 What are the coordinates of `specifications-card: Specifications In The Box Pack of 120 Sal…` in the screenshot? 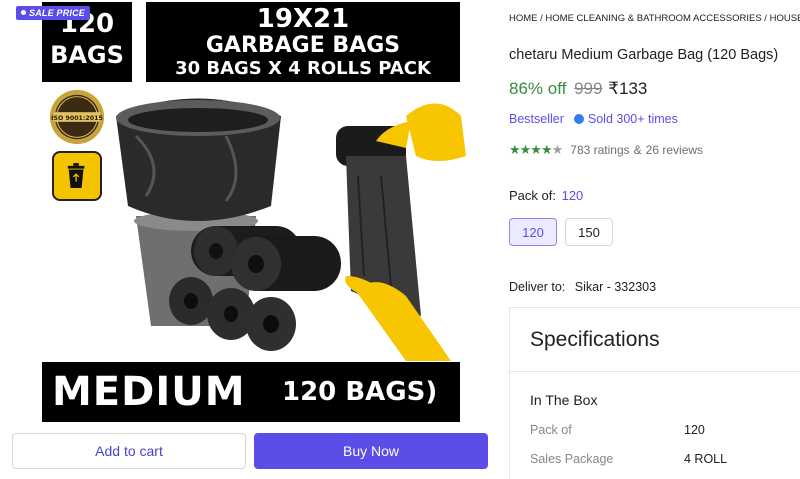 It's located at (654, 393).